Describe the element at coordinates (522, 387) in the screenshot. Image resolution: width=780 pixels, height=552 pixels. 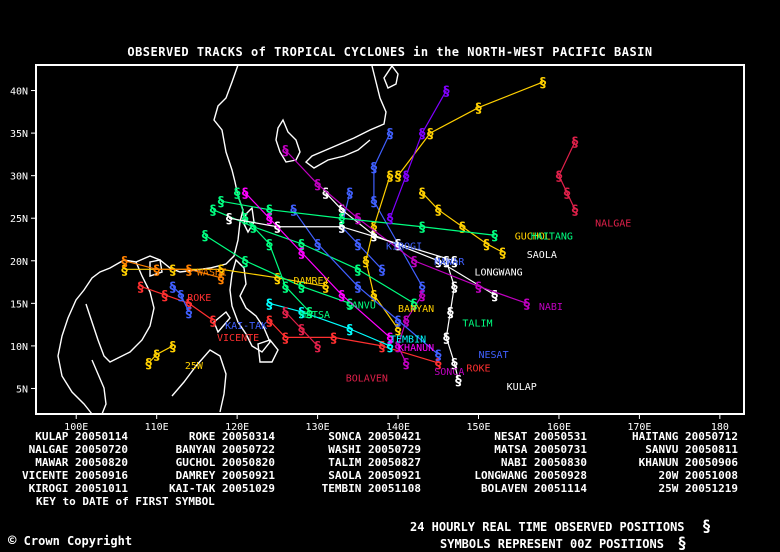
I see `storm-name-label: KULAP` at that location.